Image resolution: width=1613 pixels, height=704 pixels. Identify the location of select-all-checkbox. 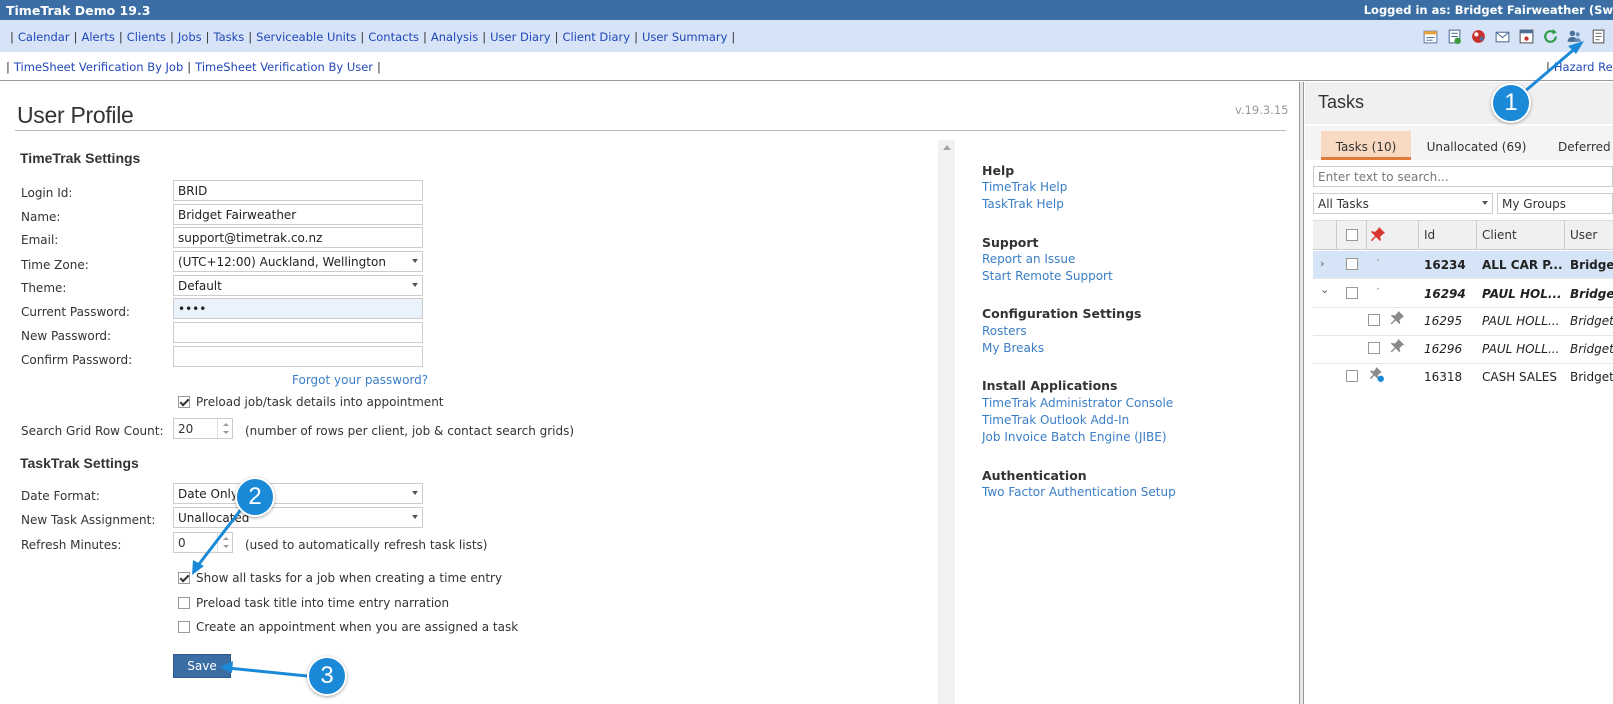
(1352, 235).